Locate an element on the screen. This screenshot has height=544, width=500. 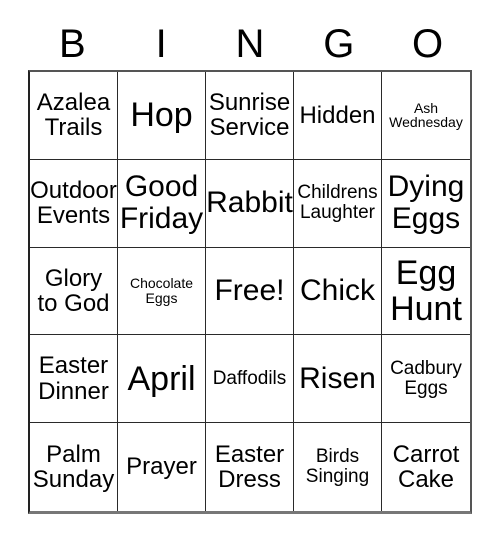
bingo-cell: Carrot Cake is located at coordinates (426, 467).